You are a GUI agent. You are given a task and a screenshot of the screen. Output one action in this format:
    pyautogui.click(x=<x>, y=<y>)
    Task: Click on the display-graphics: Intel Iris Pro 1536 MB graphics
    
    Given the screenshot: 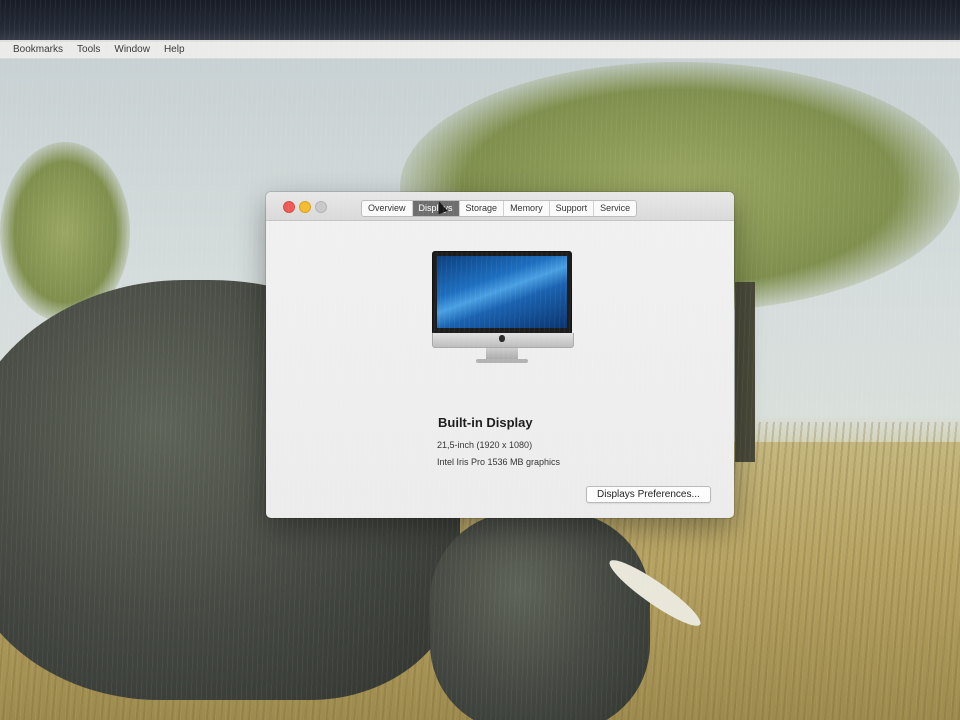 What is the action you would take?
    pyautogui.click(x=499, y=462)
    